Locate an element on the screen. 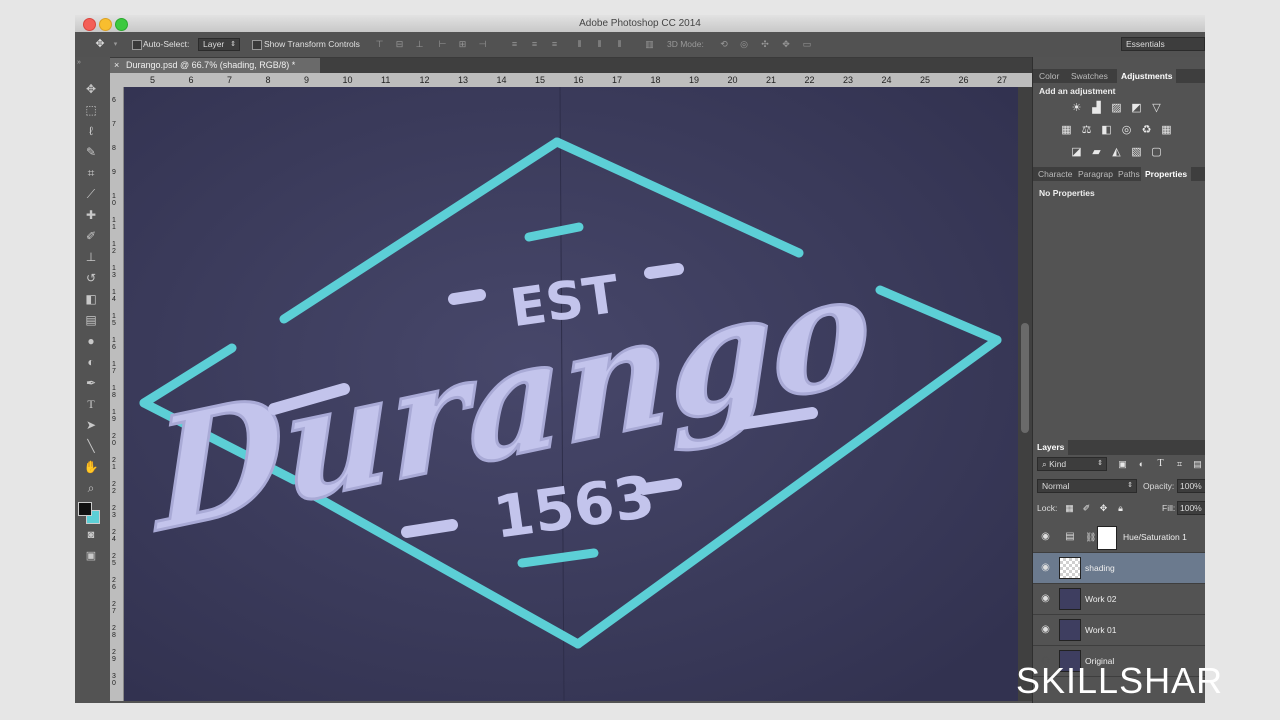 This screenshot has height=720, width=1280. 3d-pan-icon: ✣ is located at coordinates (765, 44).